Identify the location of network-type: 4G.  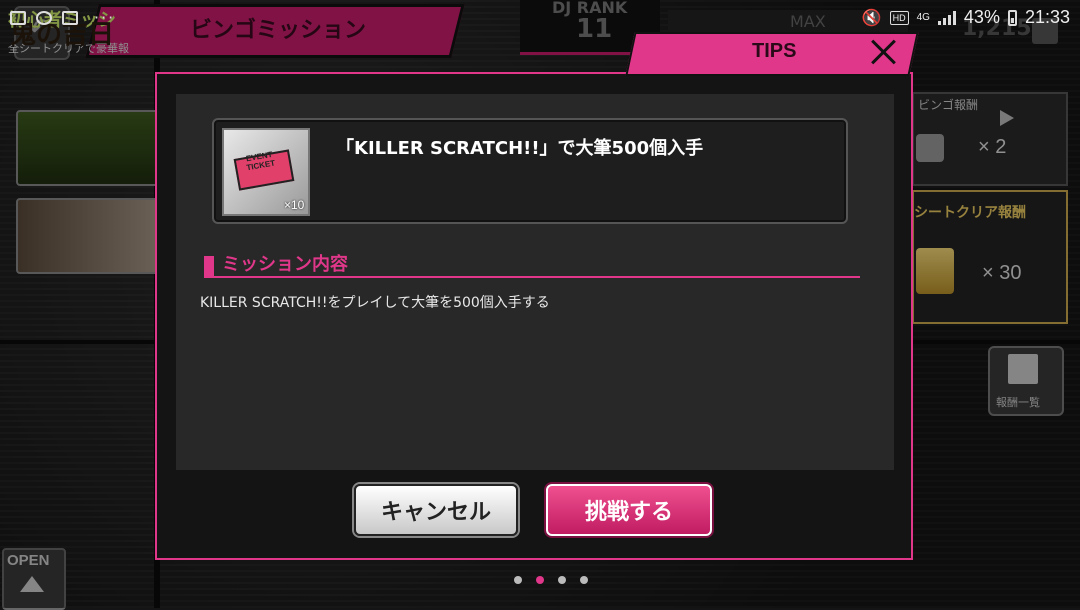
(923, 17).